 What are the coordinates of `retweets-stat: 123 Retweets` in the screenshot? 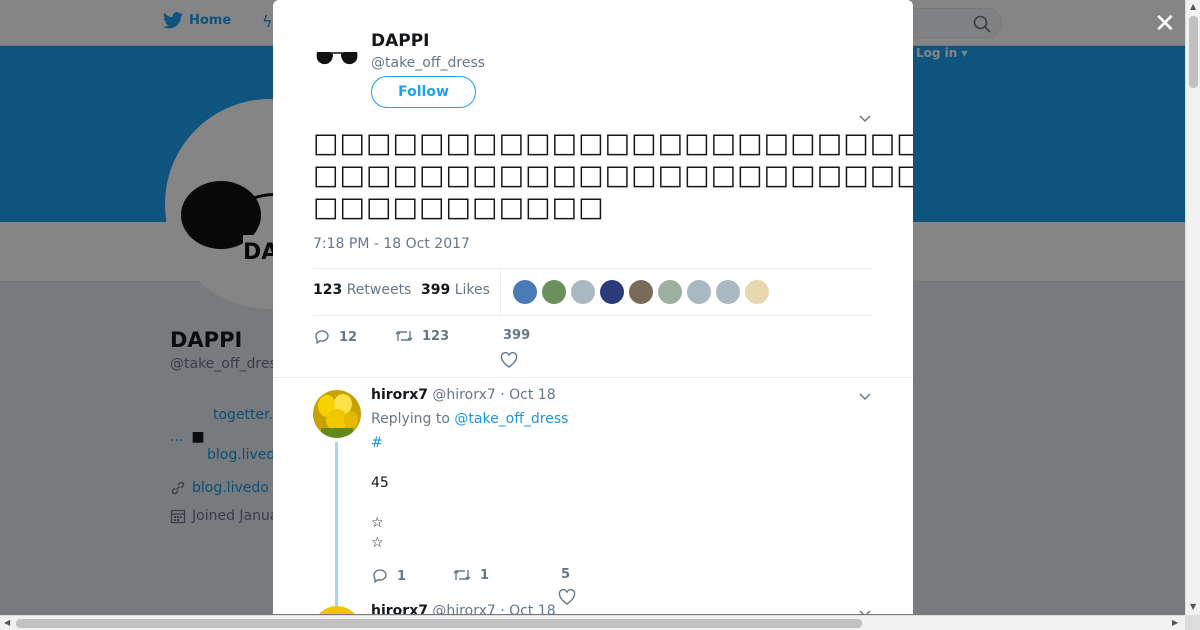 It's located at (362, 290).